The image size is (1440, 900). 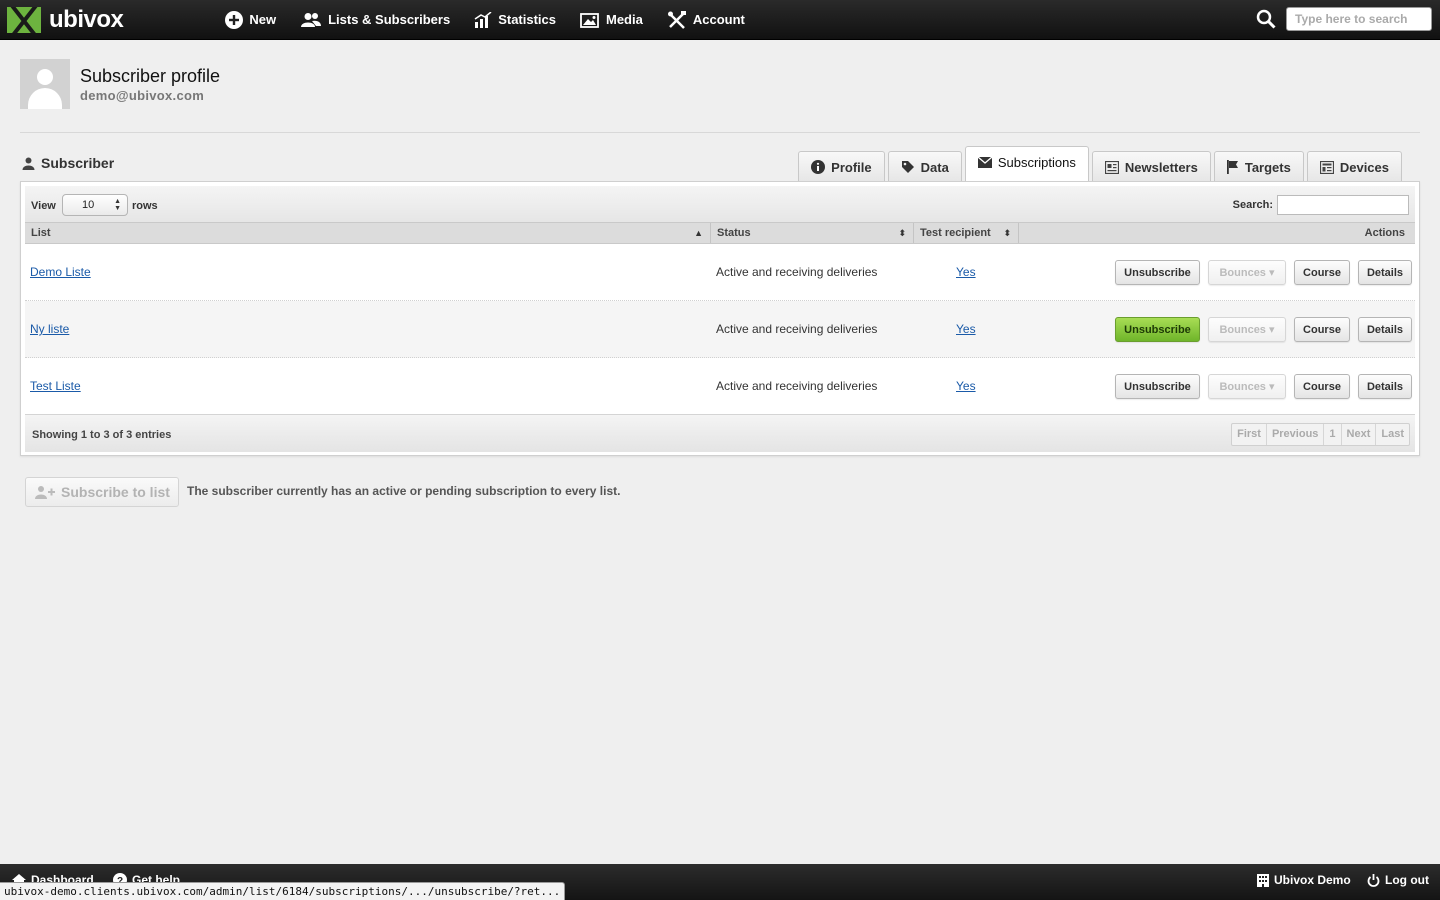 I want to click on nav-new: New, so click(x=251, y=19).